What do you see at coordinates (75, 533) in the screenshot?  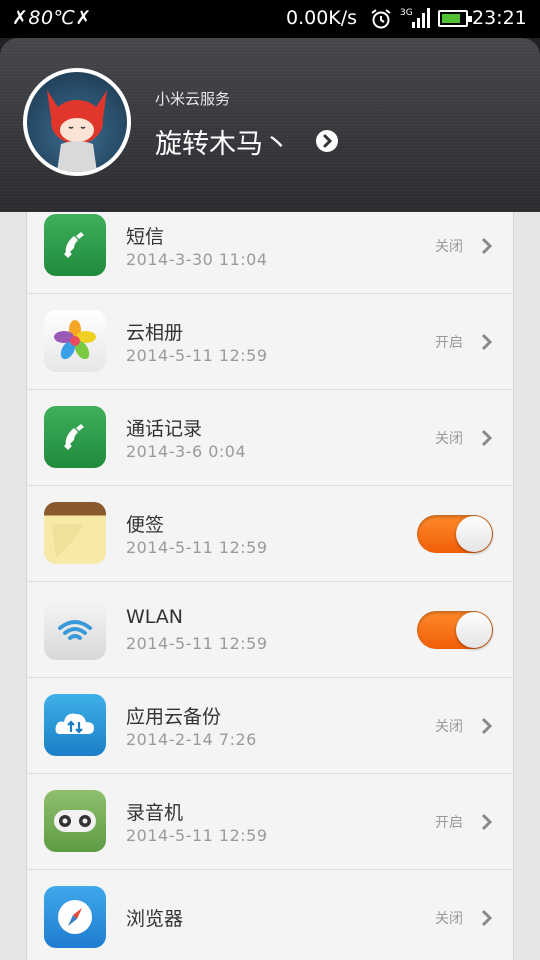 I see `notes-icon` at bounding box center [75, 533].